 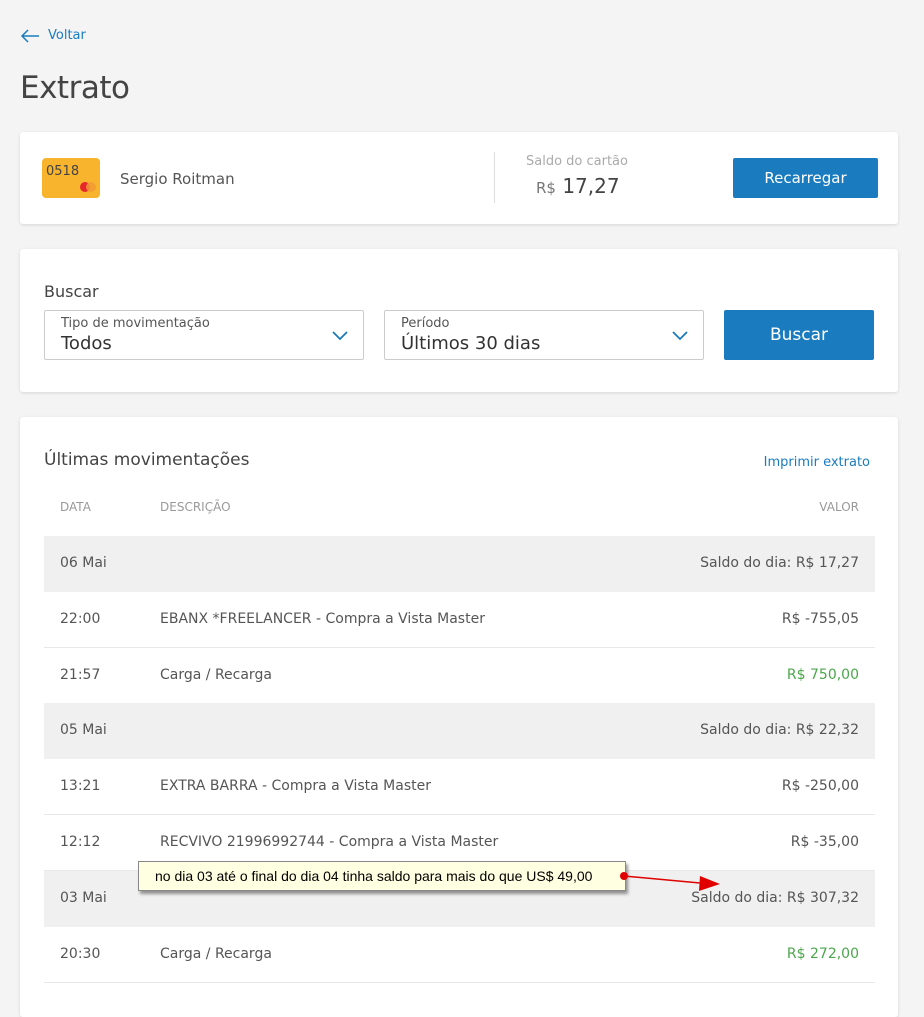 What do you see at coordinates (471, 343) in the screenshot?
I see `period-value: Últimos 30 dias` at bounding box center [471, 343].